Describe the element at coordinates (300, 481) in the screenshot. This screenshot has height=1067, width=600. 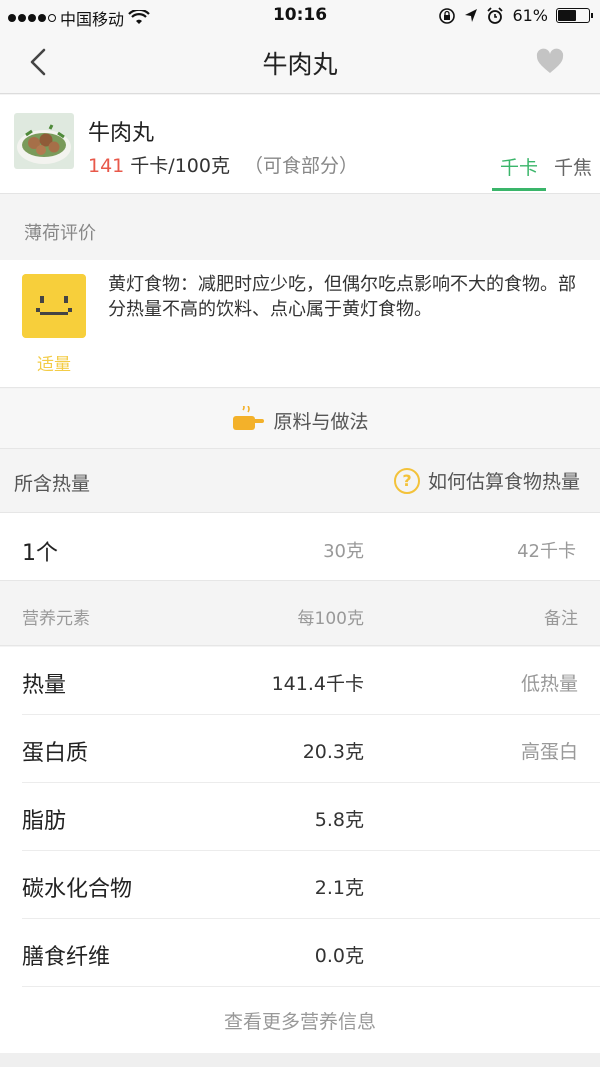
I see `calorie-section-header: 所含热量 ? 如何估算食物热量` at that location.